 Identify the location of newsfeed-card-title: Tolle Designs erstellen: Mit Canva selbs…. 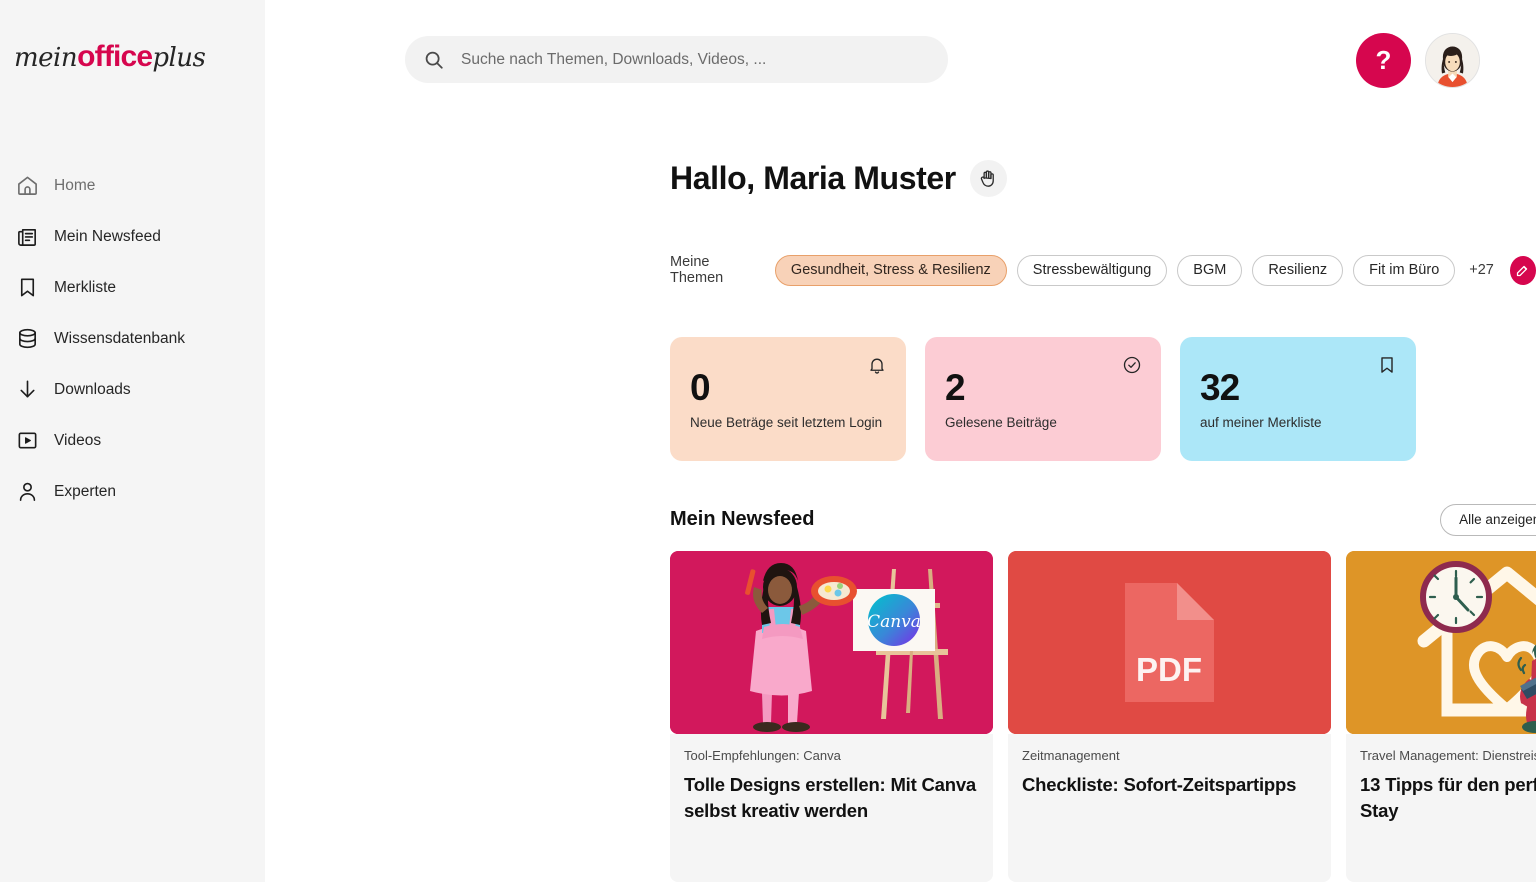
(830, 798).